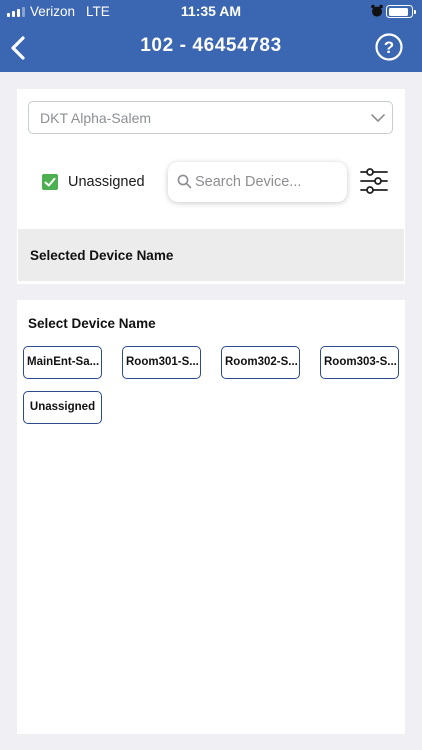 The width and height of the screenshot is (422, 750). I want to click on help-icon: ?, so click(389, 47).